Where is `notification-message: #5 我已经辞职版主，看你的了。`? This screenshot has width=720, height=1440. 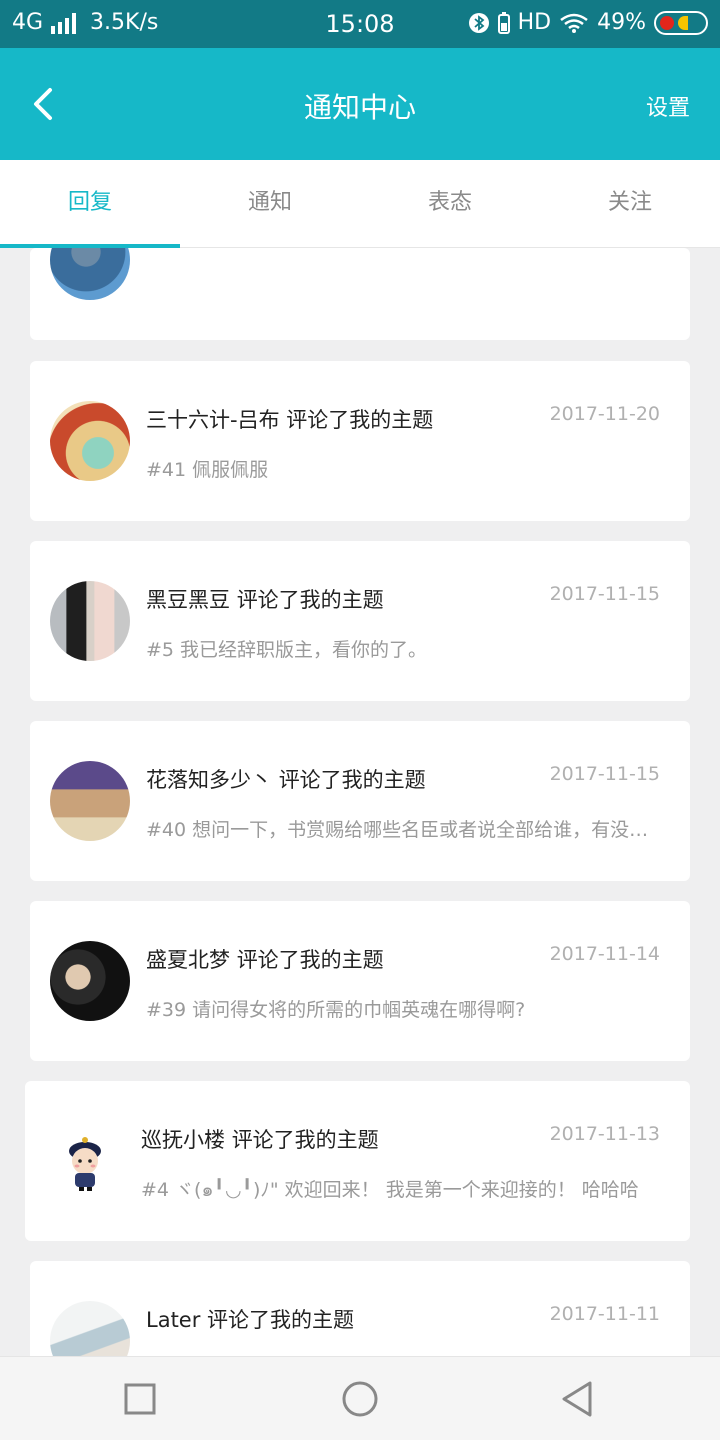
notification-message: #5 我已经辞职版主，看你的了。 is located at coordinates (287, 650).